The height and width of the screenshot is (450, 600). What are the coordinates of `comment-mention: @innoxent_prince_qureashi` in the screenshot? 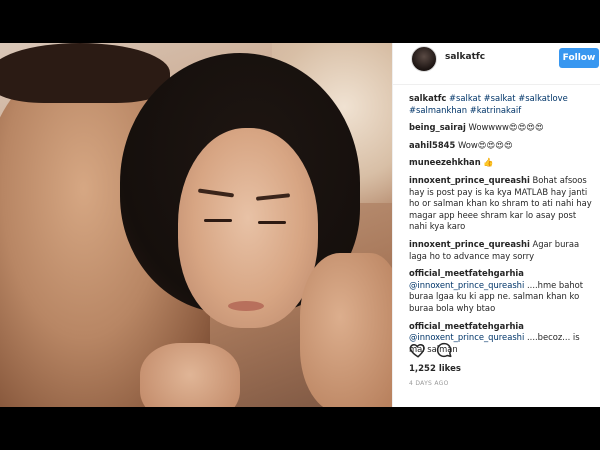 It's located at (466, 285).